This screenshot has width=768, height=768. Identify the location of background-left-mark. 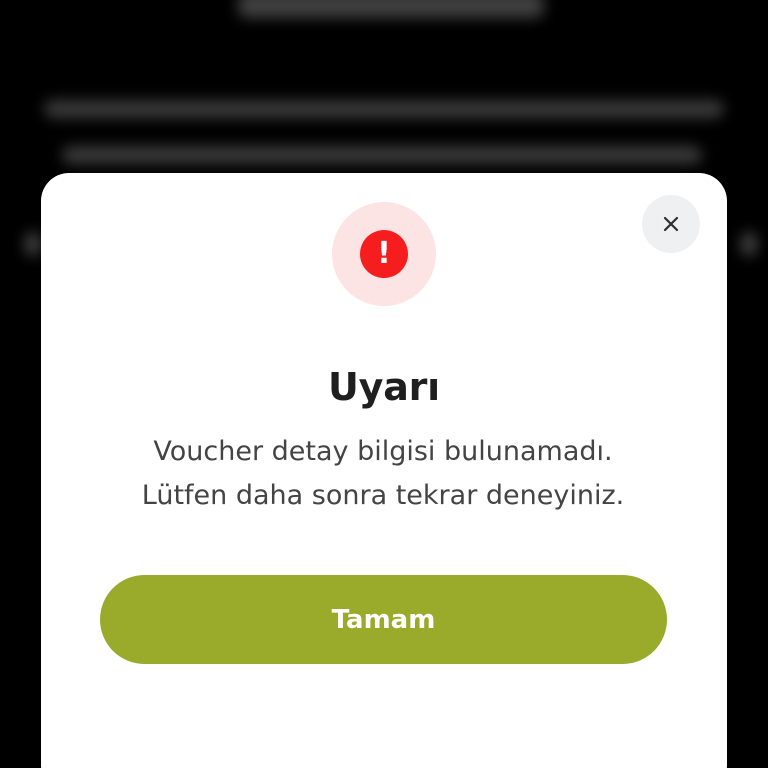
(33, 244).